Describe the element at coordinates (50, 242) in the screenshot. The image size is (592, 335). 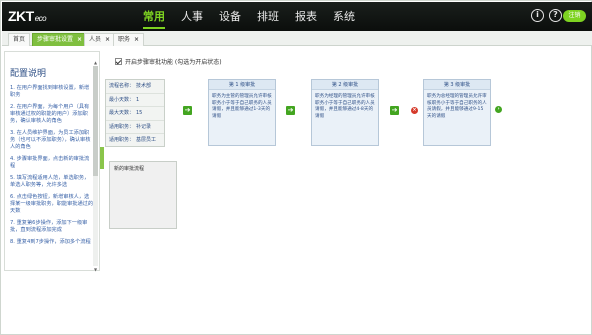
I see `list-item: 8. 重复4到7步操作，添加多个流程` at that location.